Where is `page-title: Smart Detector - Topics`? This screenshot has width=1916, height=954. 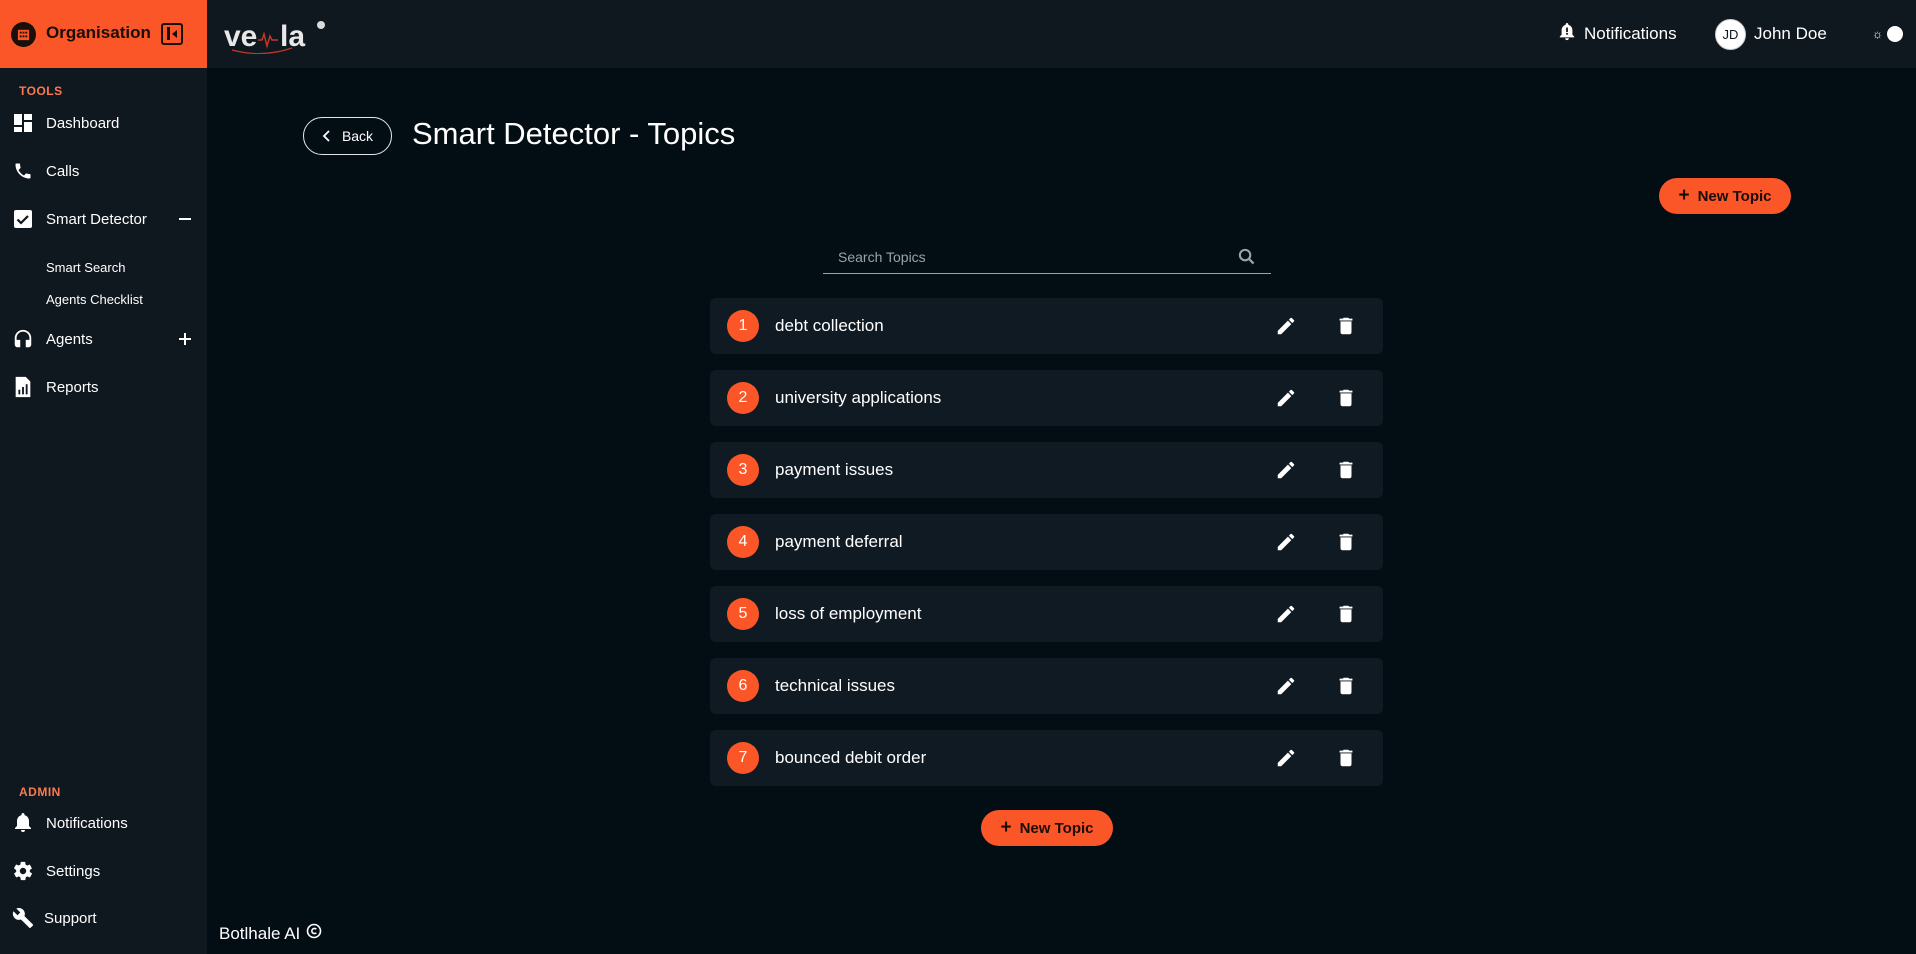
page-title: Smart Detector - Topics is located at coordinates (574, 133).